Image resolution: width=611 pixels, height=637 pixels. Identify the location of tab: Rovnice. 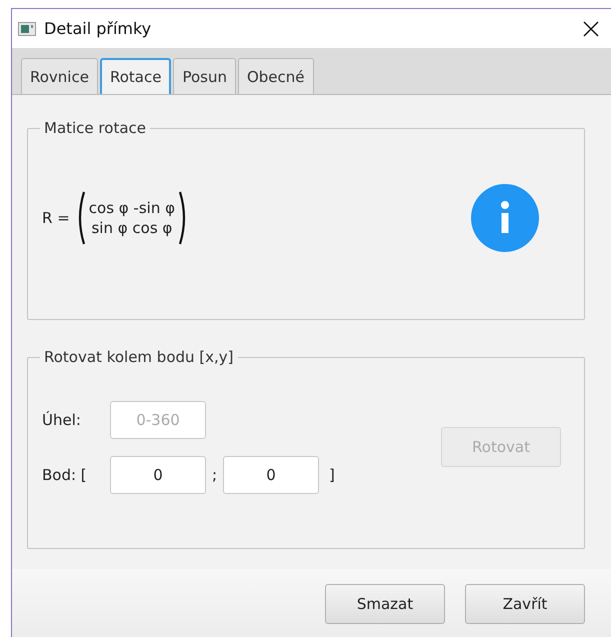
(59, 76).